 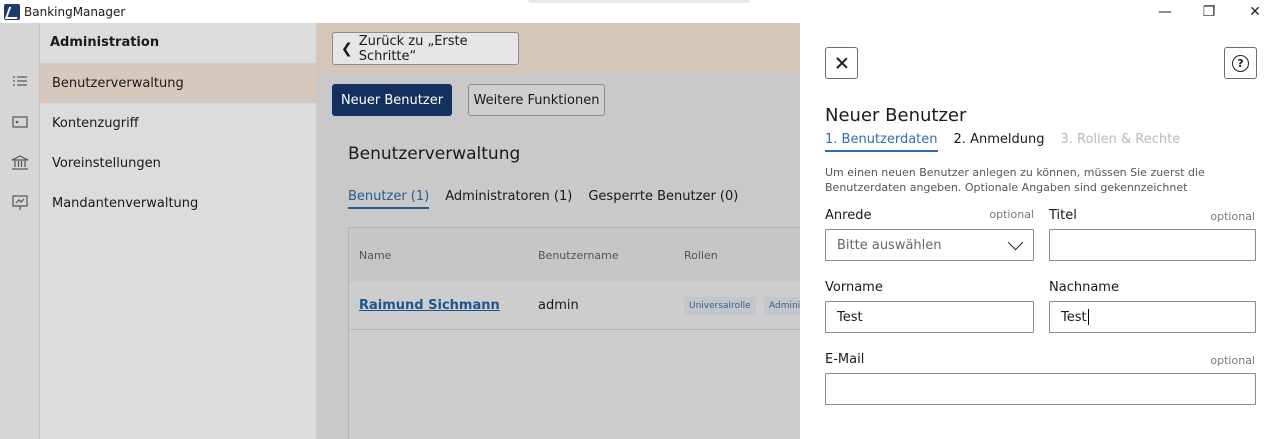 What do you see at coordinates (558, 48) in the screenshot?
I see `back-strip: ❮ Zurück zu „Erste Schritte“` at bounding box center [558, 48].